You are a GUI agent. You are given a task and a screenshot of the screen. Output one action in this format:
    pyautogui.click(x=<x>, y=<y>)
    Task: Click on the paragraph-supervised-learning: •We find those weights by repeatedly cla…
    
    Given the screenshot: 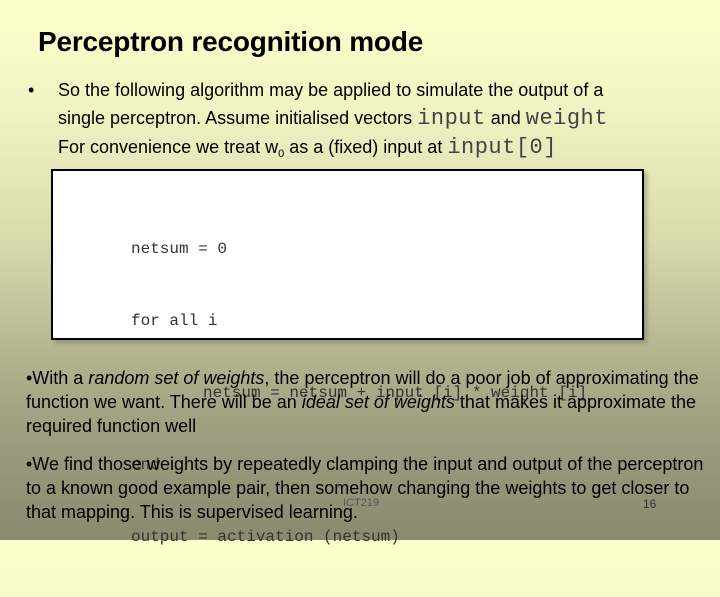 What is the action you would take?
    pyautogui.click(x=365, y=488)
    